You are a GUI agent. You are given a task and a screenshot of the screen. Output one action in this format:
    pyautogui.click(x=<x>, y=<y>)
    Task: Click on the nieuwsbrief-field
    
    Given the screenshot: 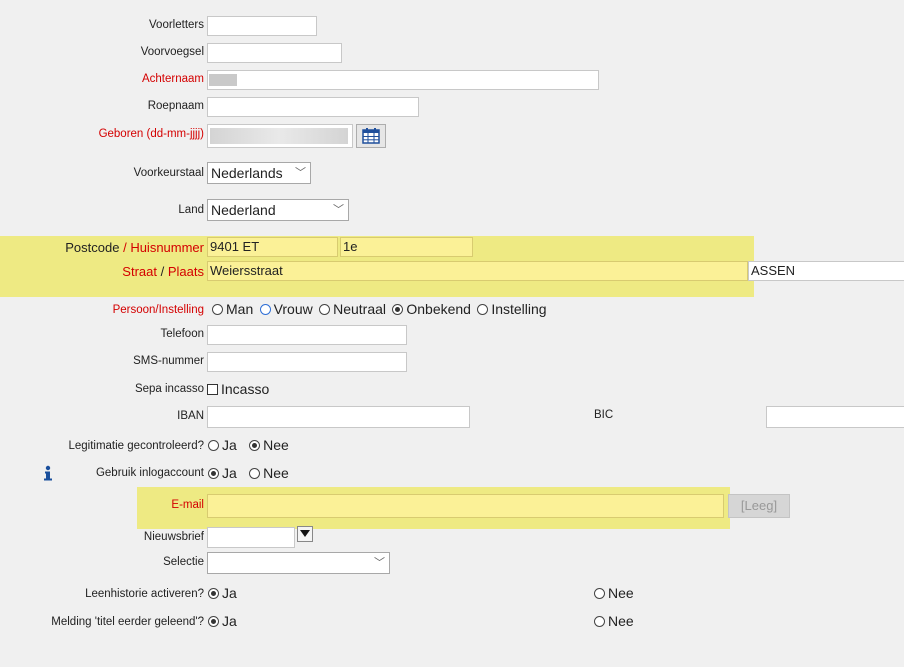 What is the action you would take?
    pyautogui.click(x=251, y=537)
    